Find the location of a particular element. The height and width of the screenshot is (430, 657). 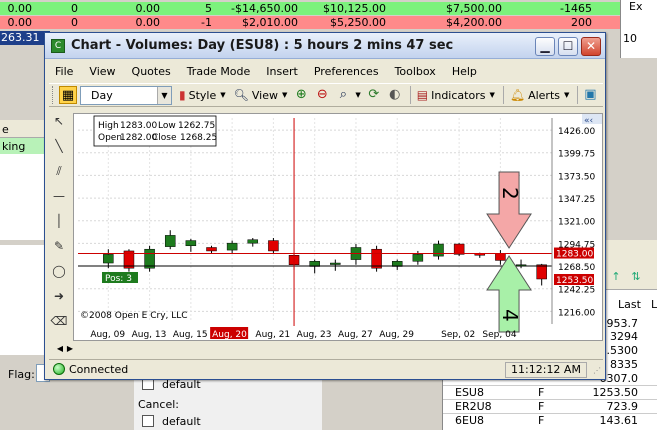

alerts-button: 🔔︎ Alerts ▼ is located at coordinates (540, 95).